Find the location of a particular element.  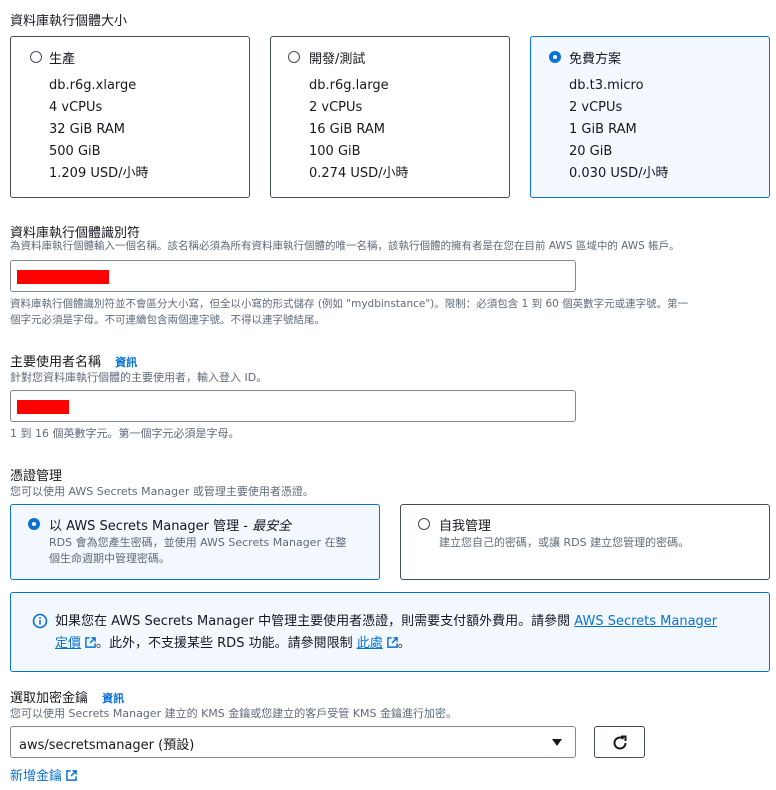

spec-storage: 500 GiB is located at coordinates (75, 151).